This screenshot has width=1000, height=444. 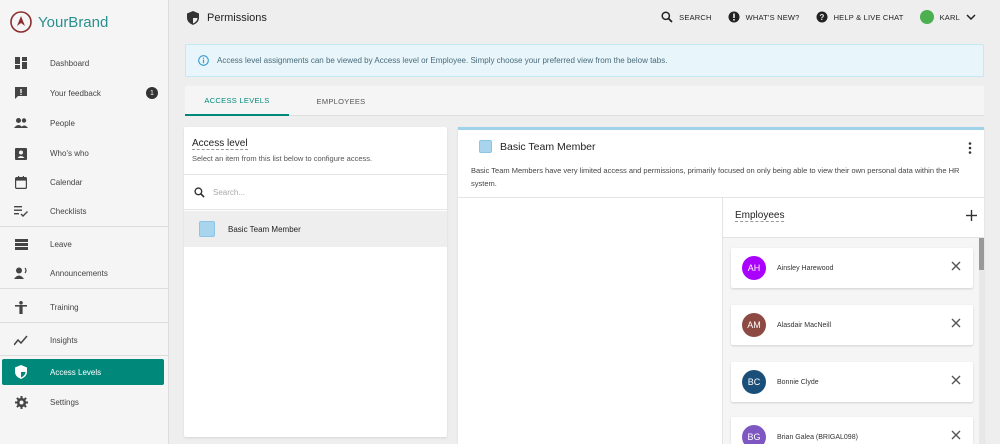 I want to click on sidebar-item-insights: Insights, so click(x=83, y=340).